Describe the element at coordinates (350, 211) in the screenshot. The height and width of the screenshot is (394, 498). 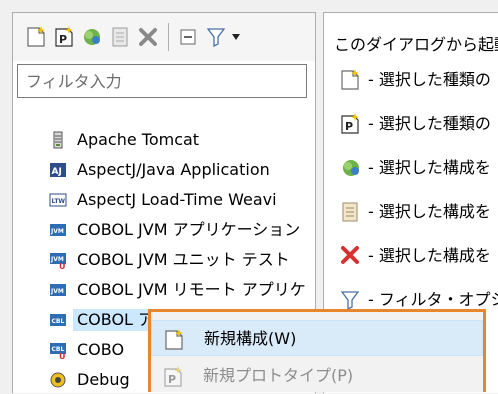
I see `export-icon` at that location.